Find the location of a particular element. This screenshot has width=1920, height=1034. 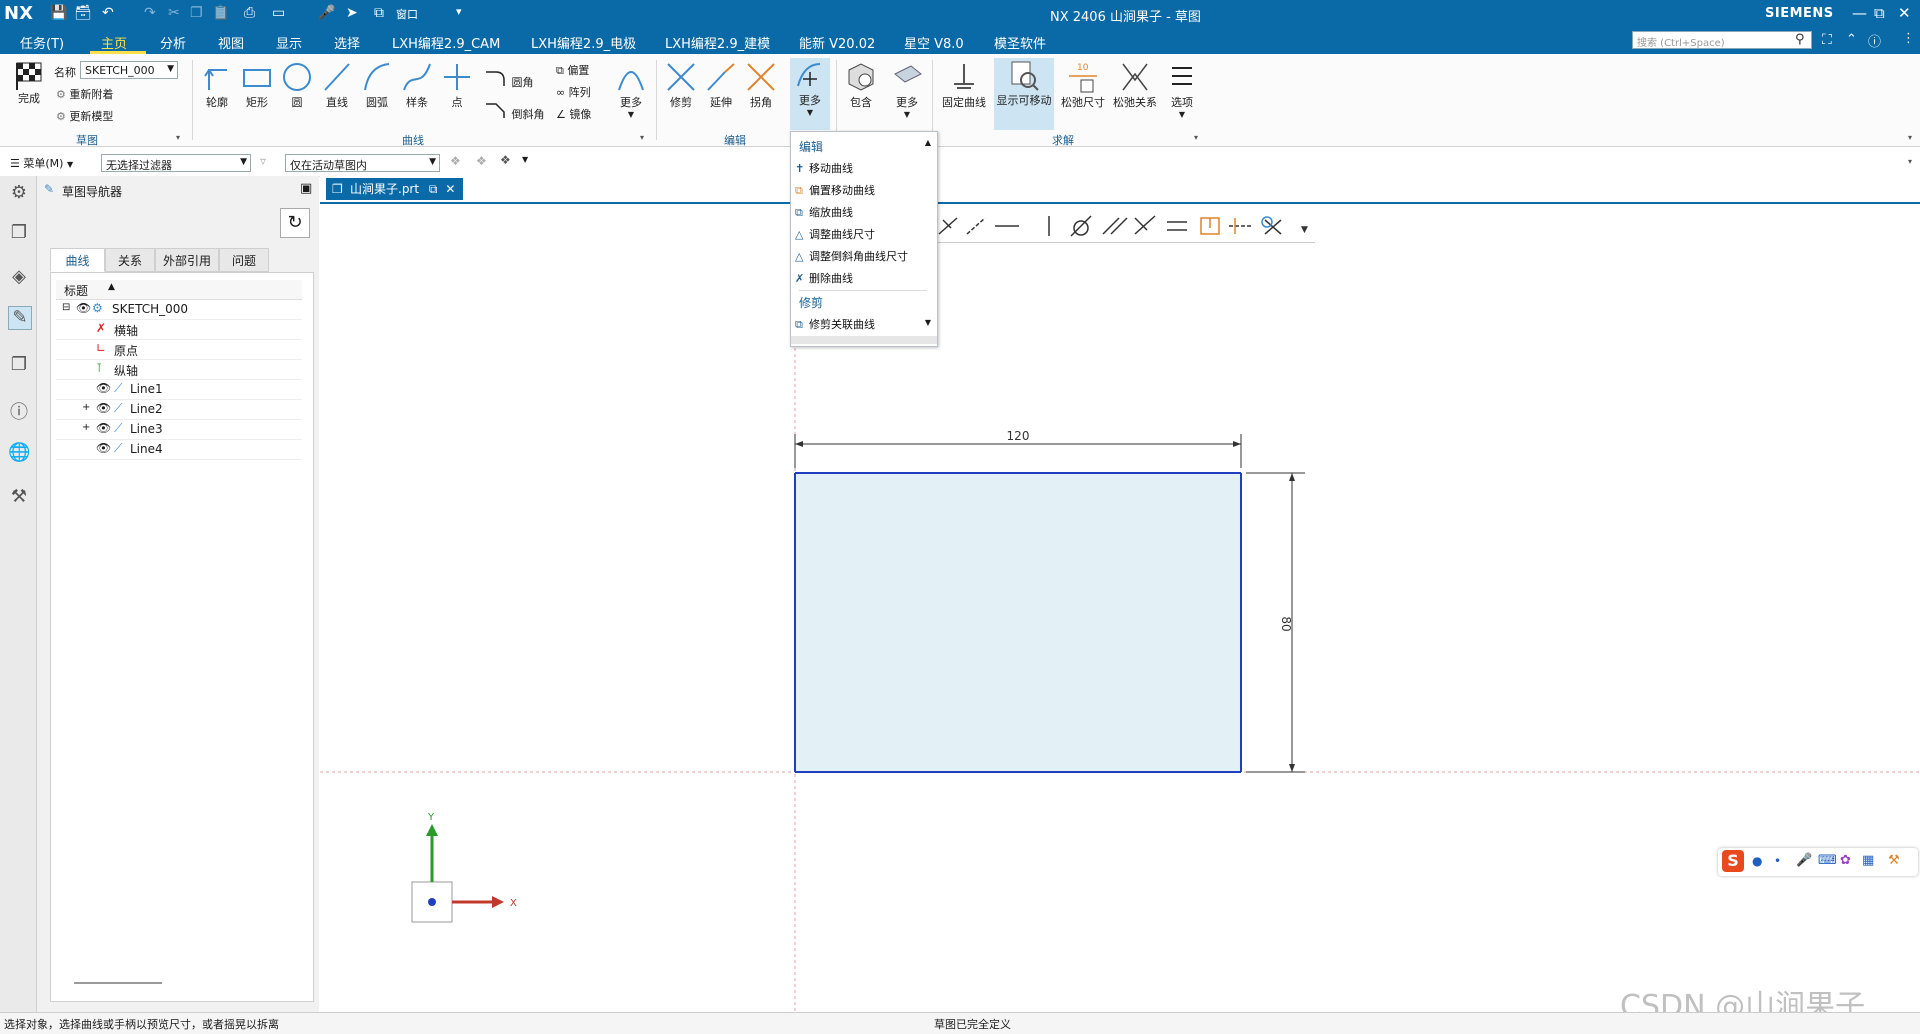

help-icon: ⓘ is located at coordinates (1874, 40).